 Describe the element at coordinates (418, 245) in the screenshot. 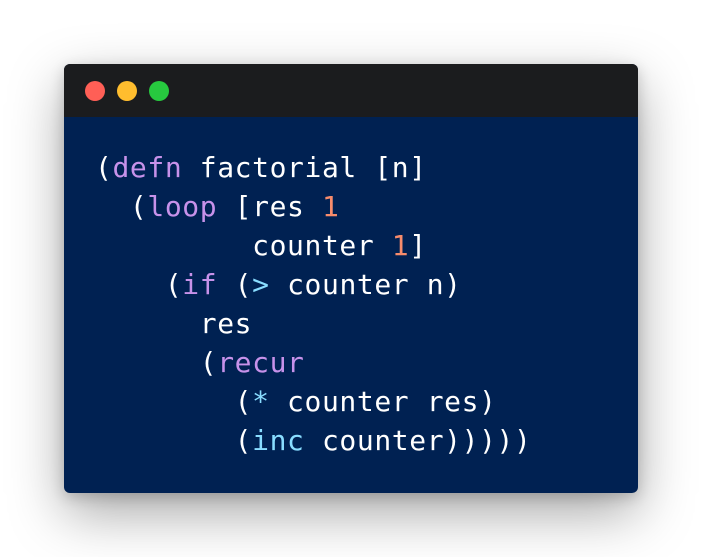

I see `code-token: ]` at that location.